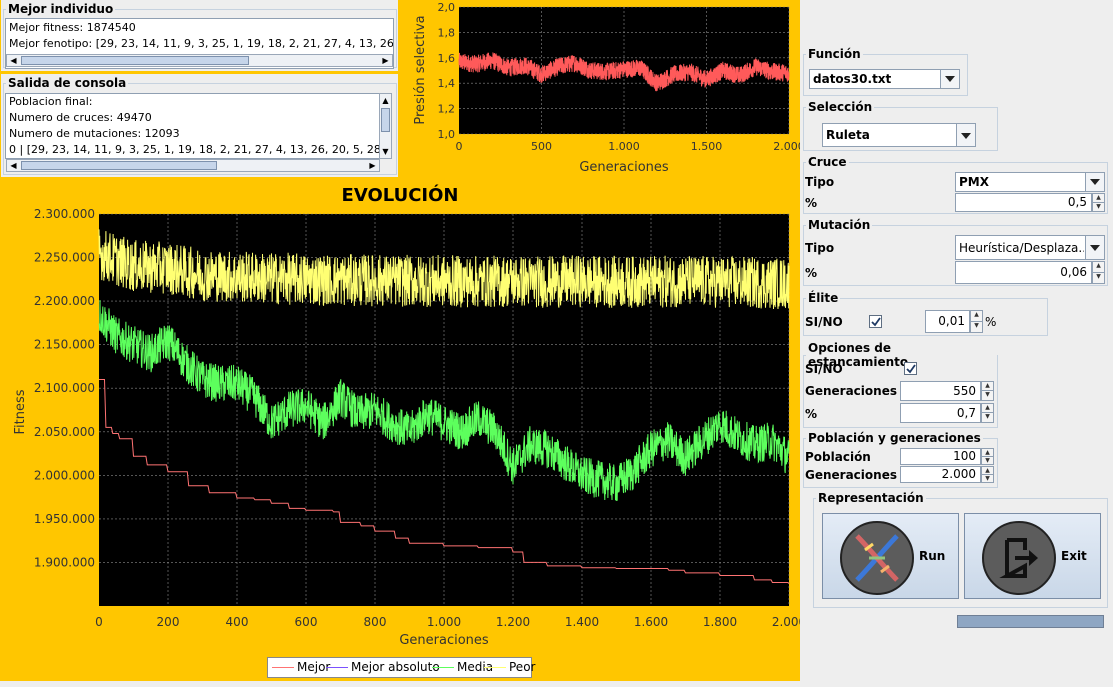  I want to click on mutacion-title: Mutación, so click(839, 225).